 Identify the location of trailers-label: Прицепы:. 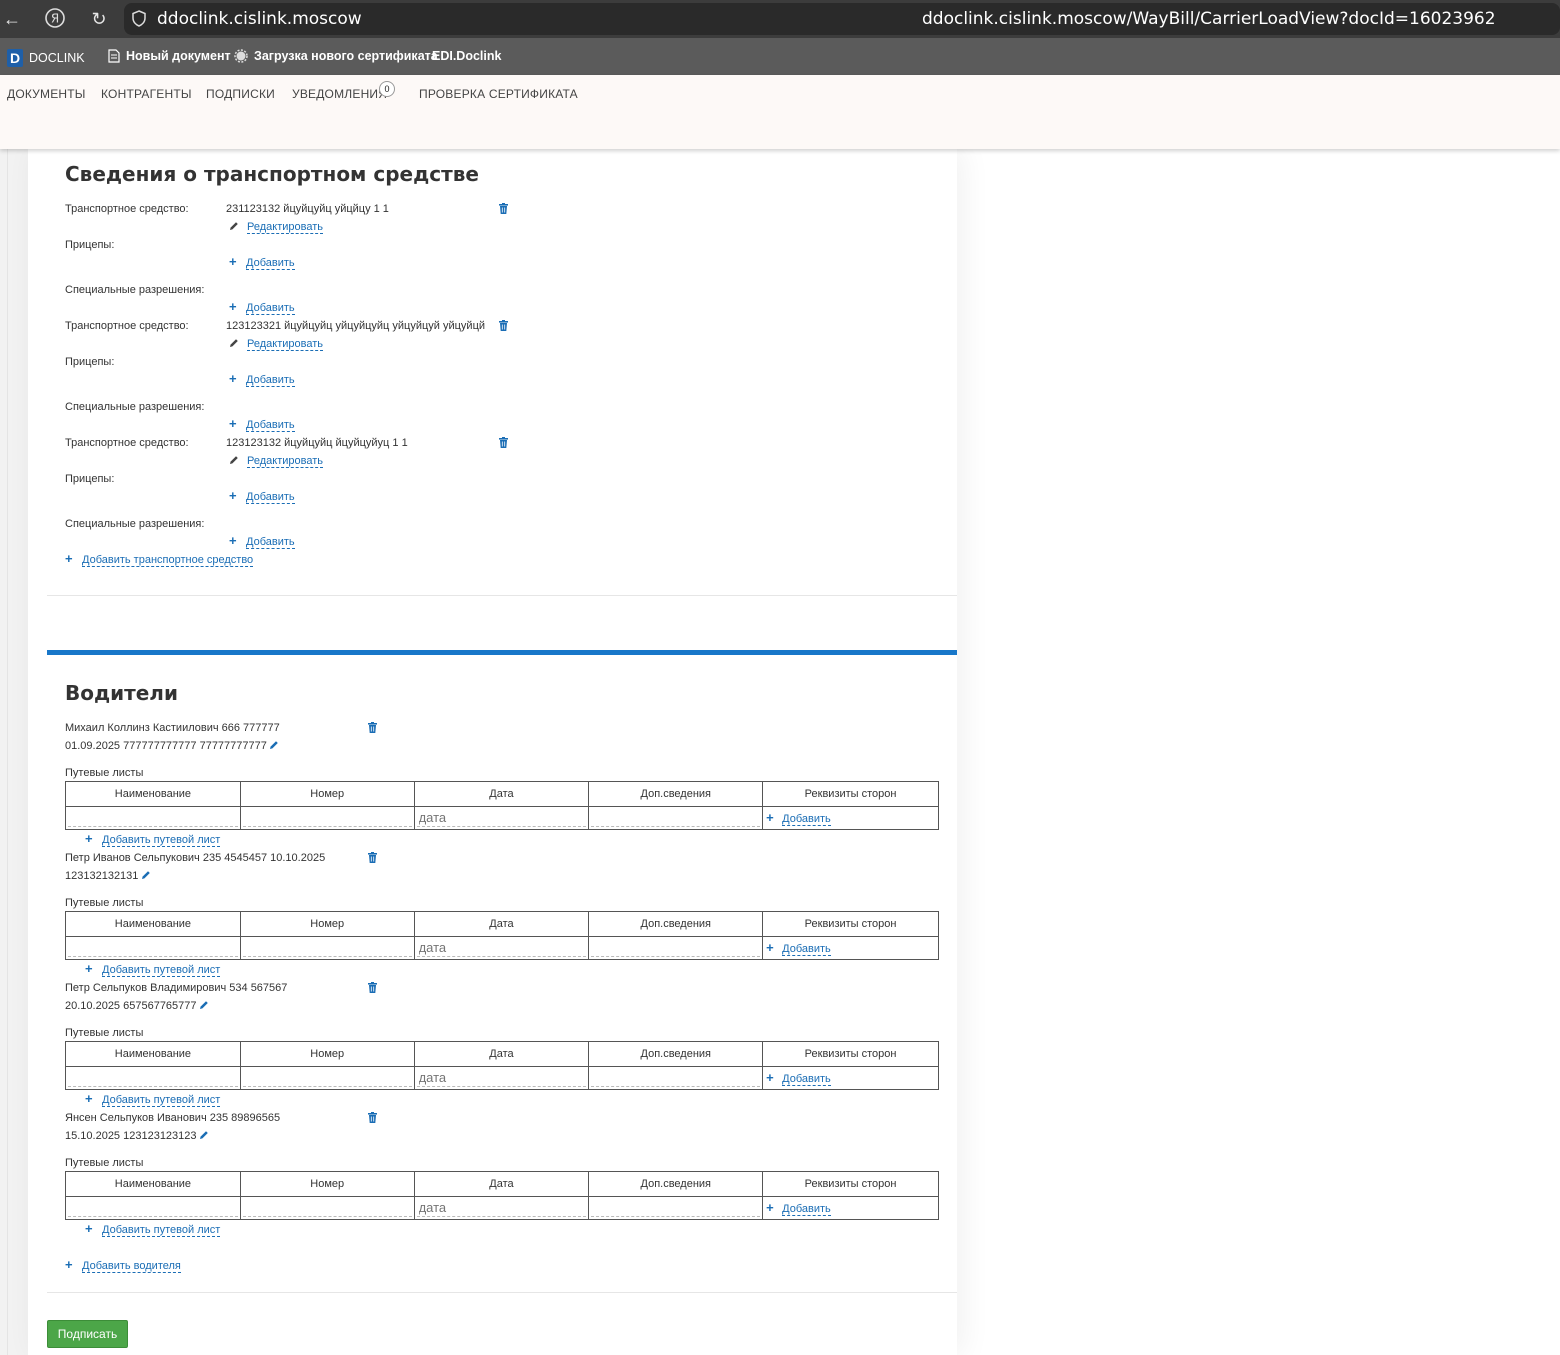
(90, 362).